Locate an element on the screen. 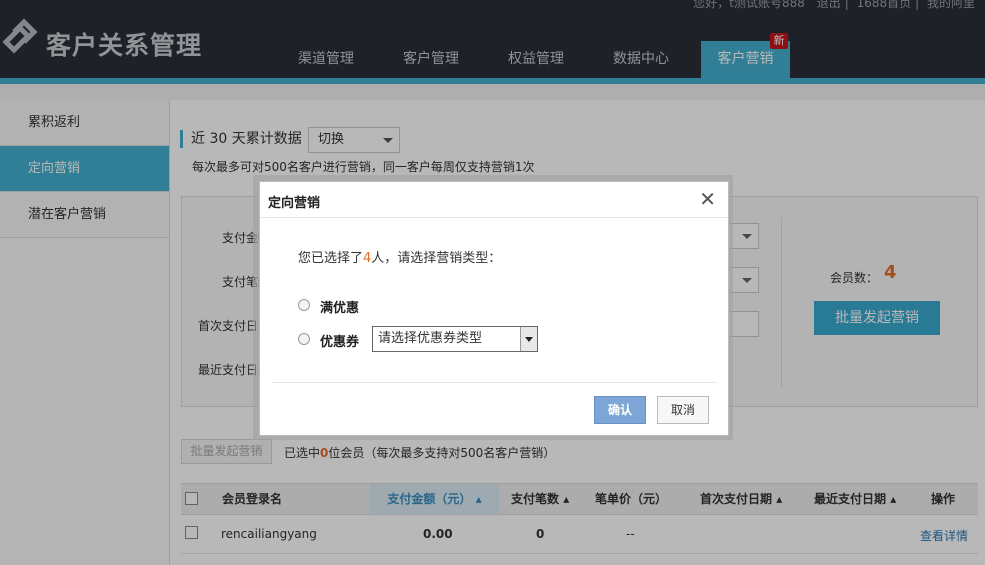 The width and height of the screenshot is (985, 565). radio-full-discount is located at coordinates (304, 305).